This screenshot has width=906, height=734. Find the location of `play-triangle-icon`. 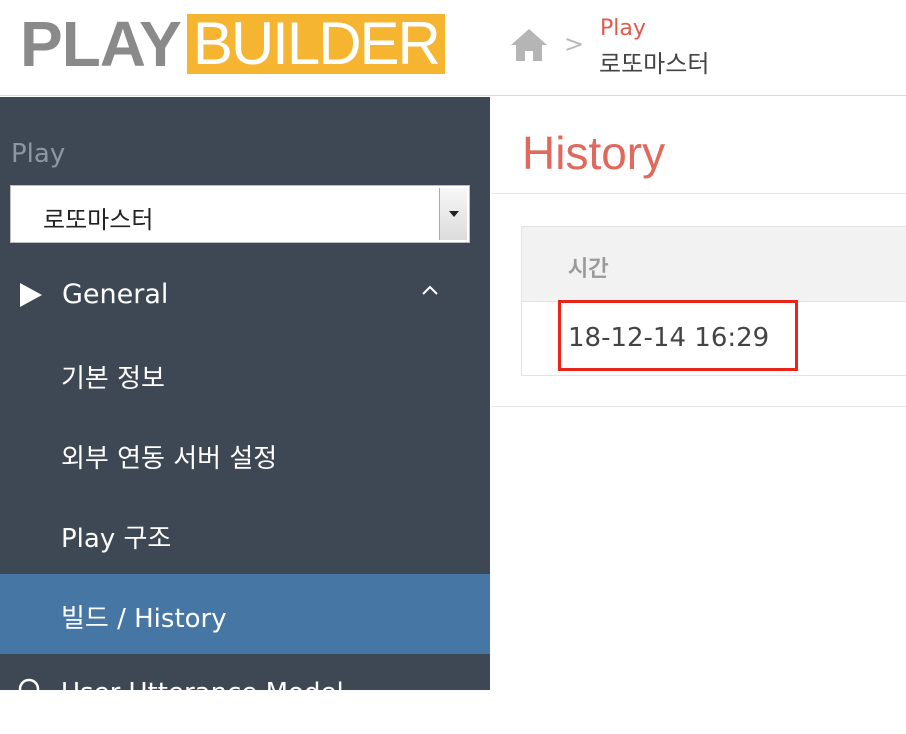

play-triangle-icon is located at coordinates (31, 295).